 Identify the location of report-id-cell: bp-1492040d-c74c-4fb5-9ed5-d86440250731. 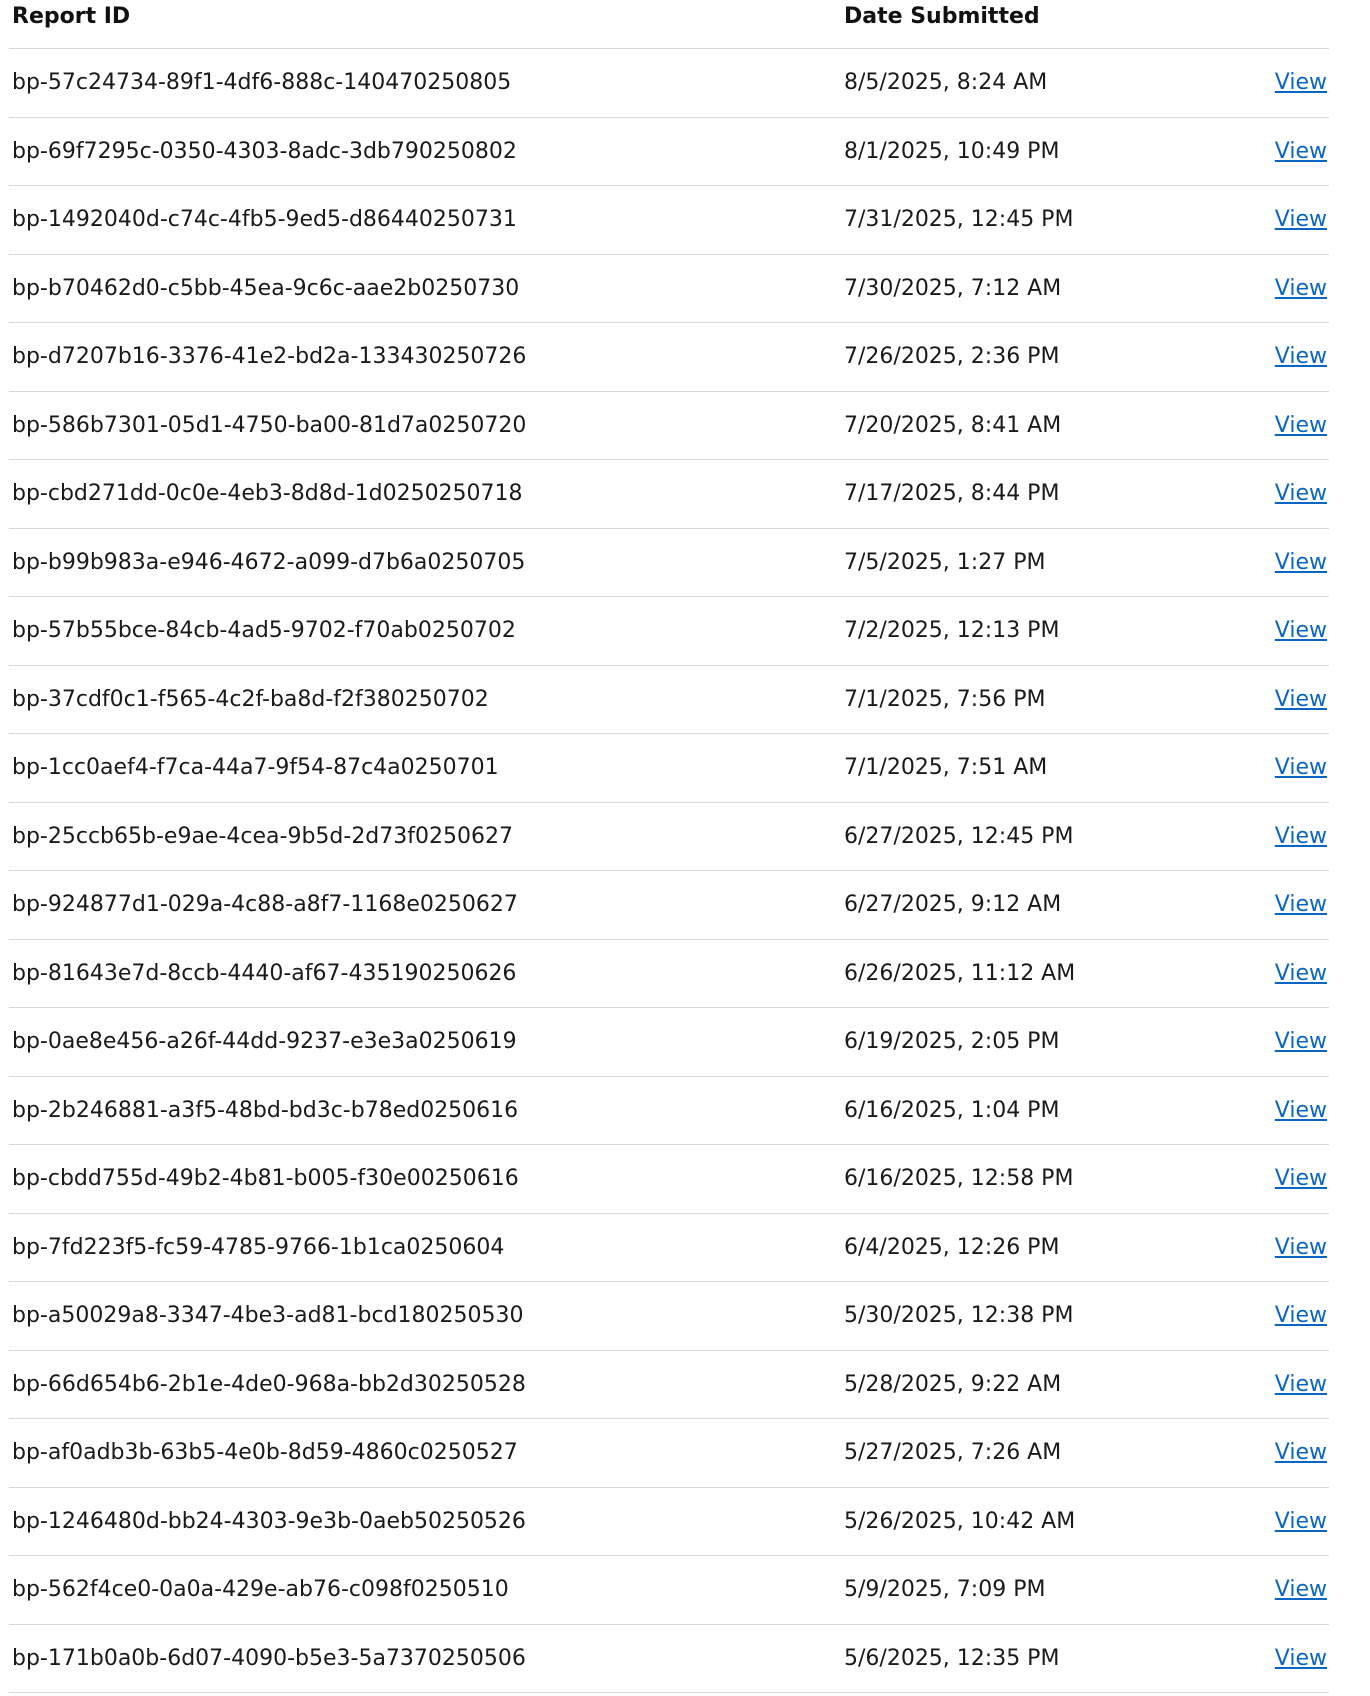
(425, 220).